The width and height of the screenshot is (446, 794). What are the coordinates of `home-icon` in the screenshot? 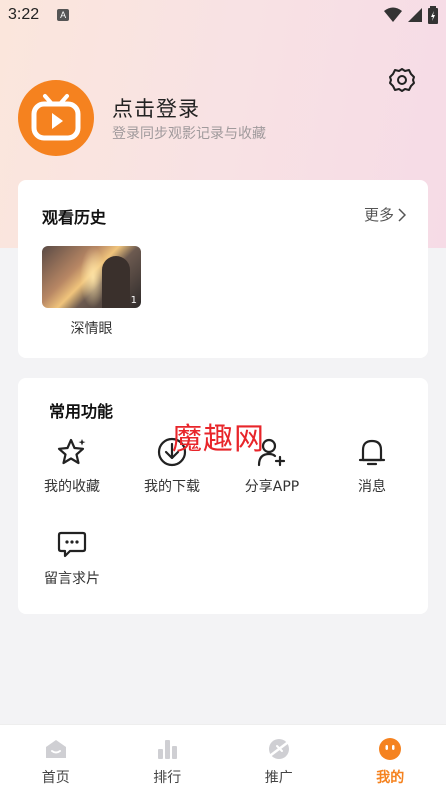 It's located at (55, 749).